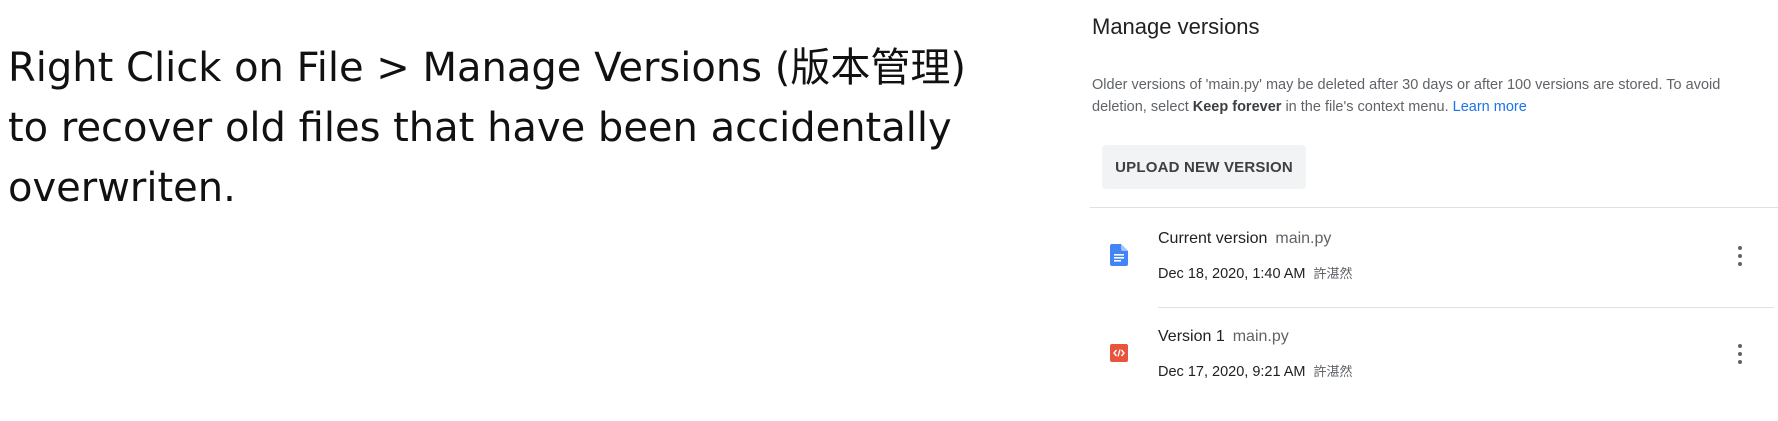 The width and height of the screenshot is (1778, 421). What do you see at coordinates (1237, 107) in the screenshot?
I see `keep-forever-text: Keep forever` at bounding box center [1237, 107].